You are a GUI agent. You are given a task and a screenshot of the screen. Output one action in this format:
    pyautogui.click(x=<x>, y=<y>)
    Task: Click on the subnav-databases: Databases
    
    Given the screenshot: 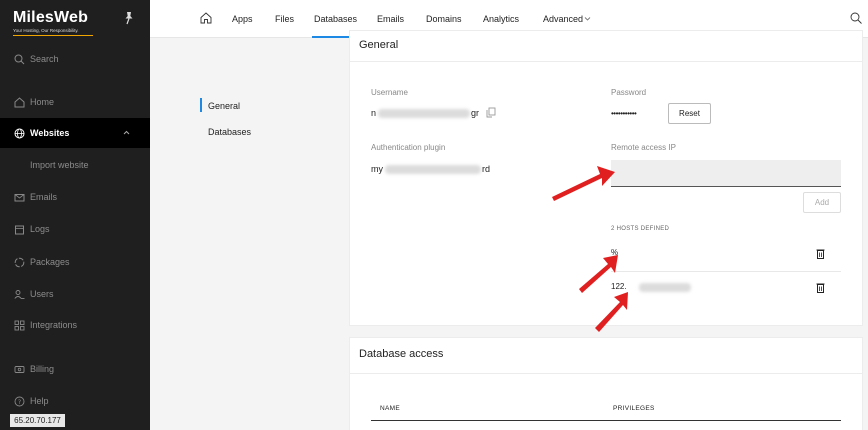 What is the action you would take?
    pyautogui.click(x=229, y=132)
    